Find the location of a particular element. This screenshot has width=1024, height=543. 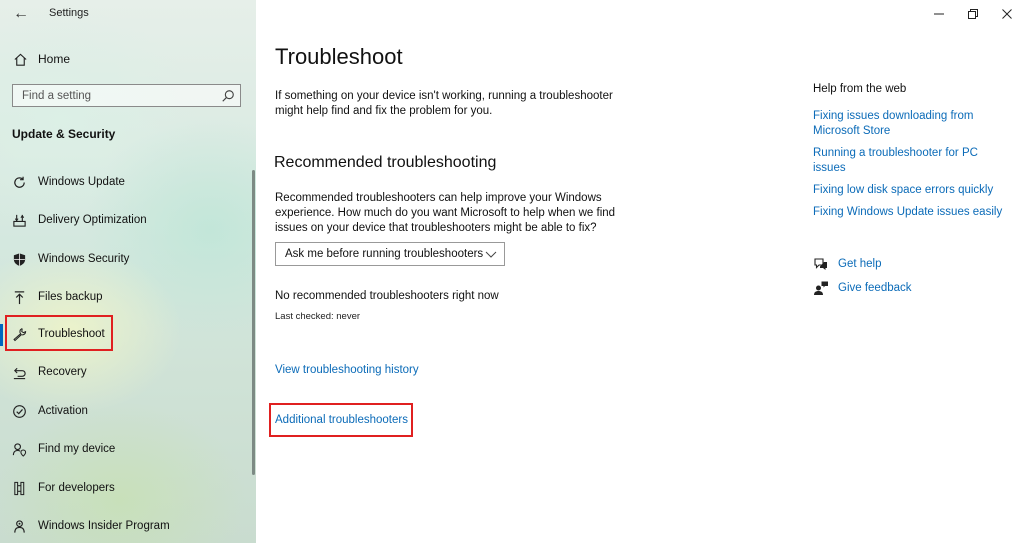

sidebar-item-label: Home is located at coordinates (54, 59).